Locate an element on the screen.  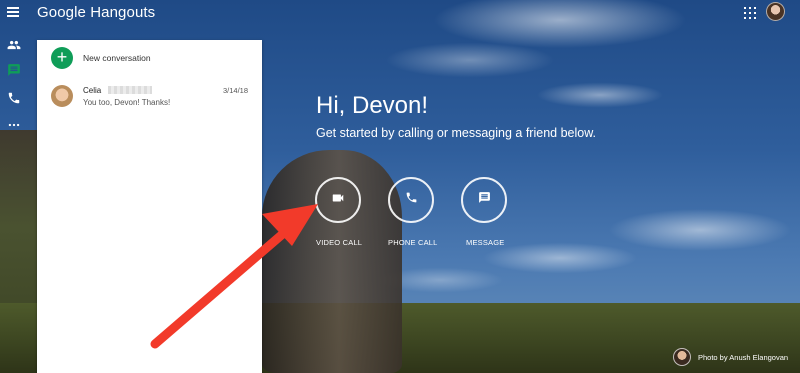
redacted-surname is located at coordinates (130, 90).